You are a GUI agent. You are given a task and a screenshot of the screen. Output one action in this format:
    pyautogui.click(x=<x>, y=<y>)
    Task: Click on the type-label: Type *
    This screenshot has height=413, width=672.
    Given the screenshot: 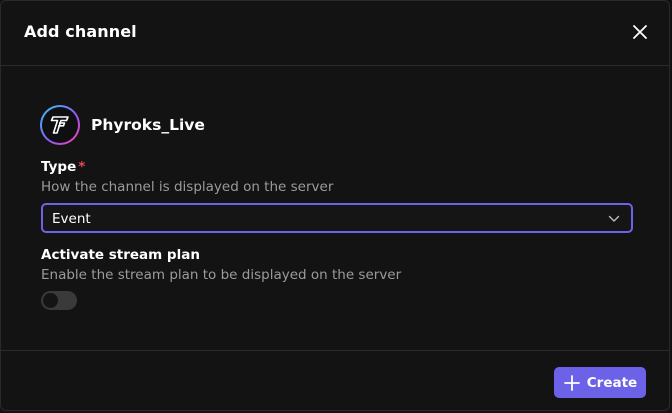 What is the action you would take?
    pyautogui.click(x=63, y=167)
    